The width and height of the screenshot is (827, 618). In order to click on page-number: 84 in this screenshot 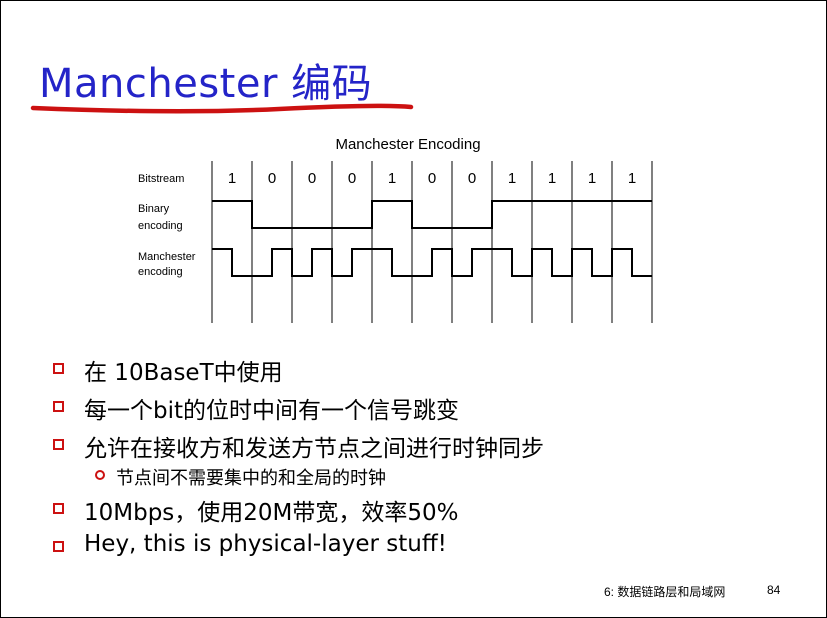, I will do `click(774, 590)`.